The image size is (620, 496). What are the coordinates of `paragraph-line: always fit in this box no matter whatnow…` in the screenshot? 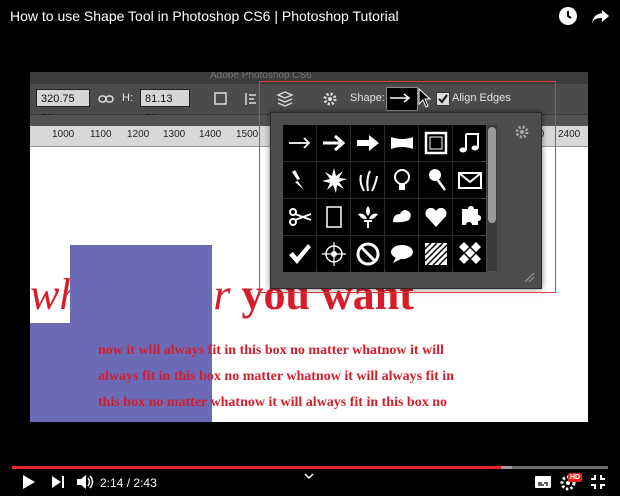 It's located at (276, 376).